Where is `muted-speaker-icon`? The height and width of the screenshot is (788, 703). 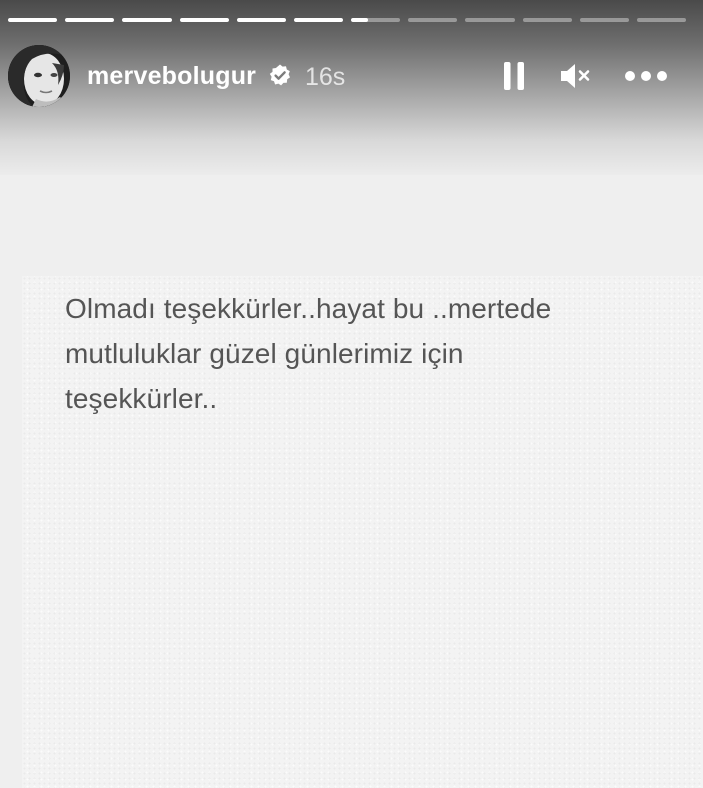
muted-speaker-icon is located at coordinates (575, 76).